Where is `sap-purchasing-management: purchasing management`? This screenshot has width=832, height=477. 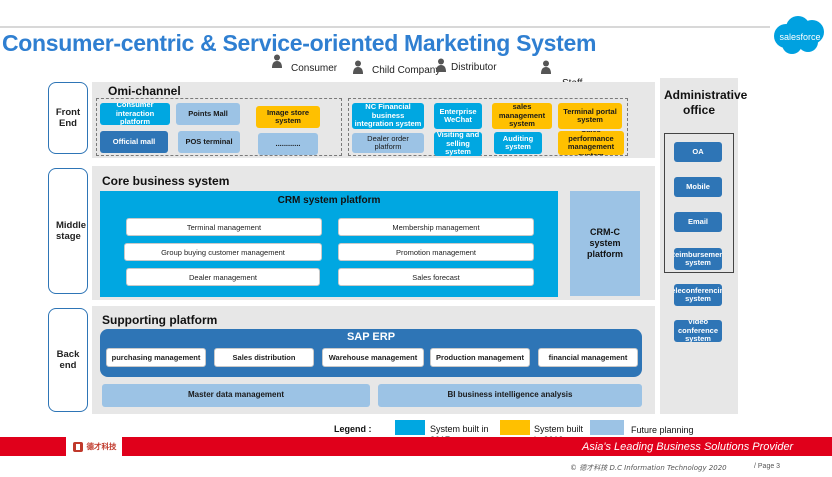
sap-purchasing-management: purchasing management is located at coordinates (156, 357).